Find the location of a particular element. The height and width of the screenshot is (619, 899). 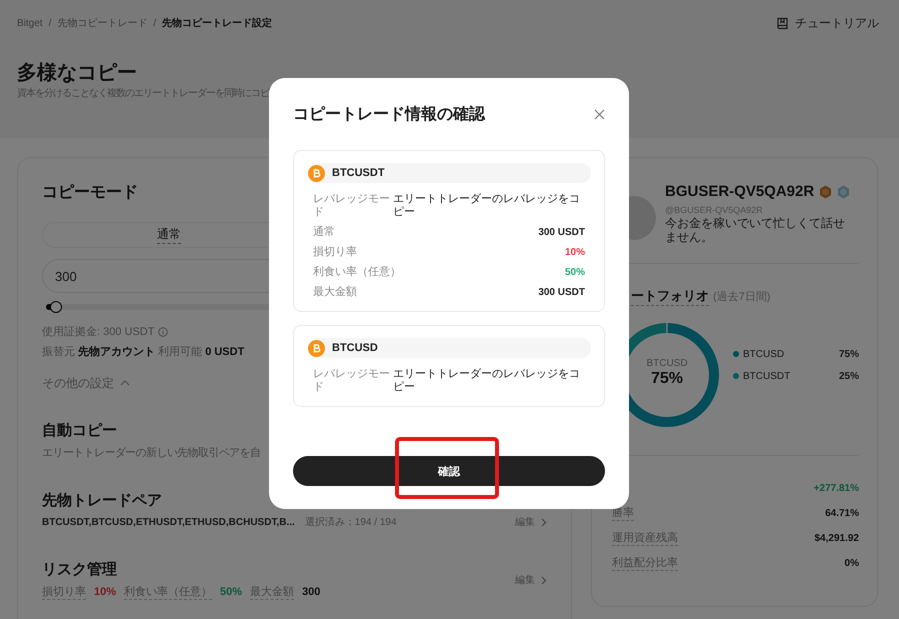

risk-label: 最大金額 is located at coordinates (272, 592).